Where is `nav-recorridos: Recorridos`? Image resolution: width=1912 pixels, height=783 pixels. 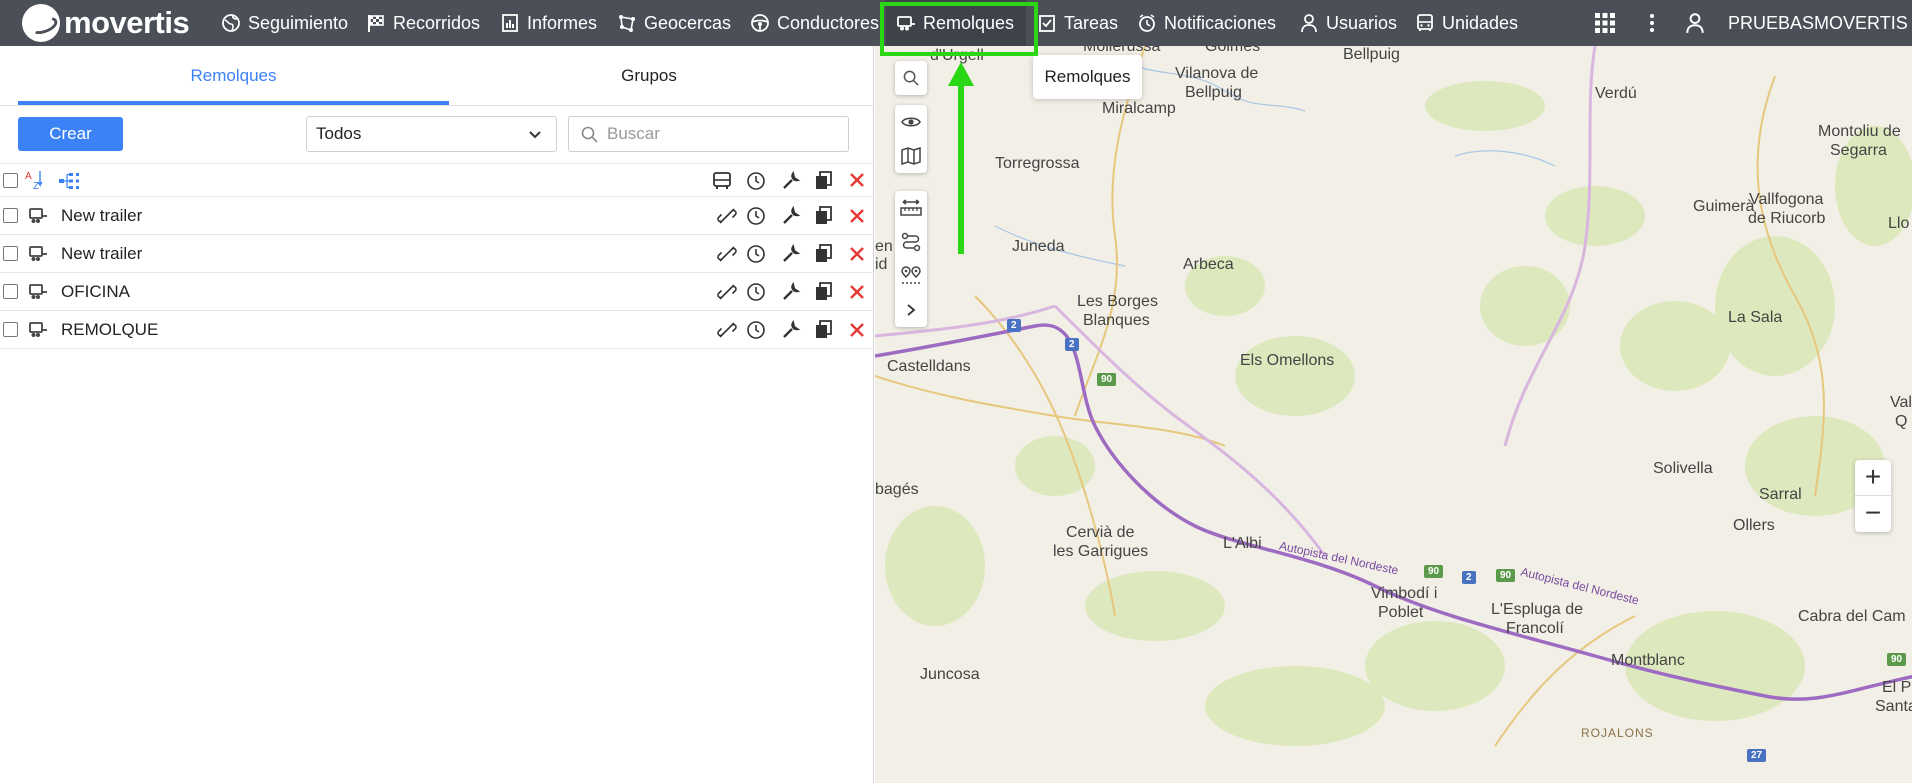
nav-recorridos: Recorridos is located at coordinates (423, 23).